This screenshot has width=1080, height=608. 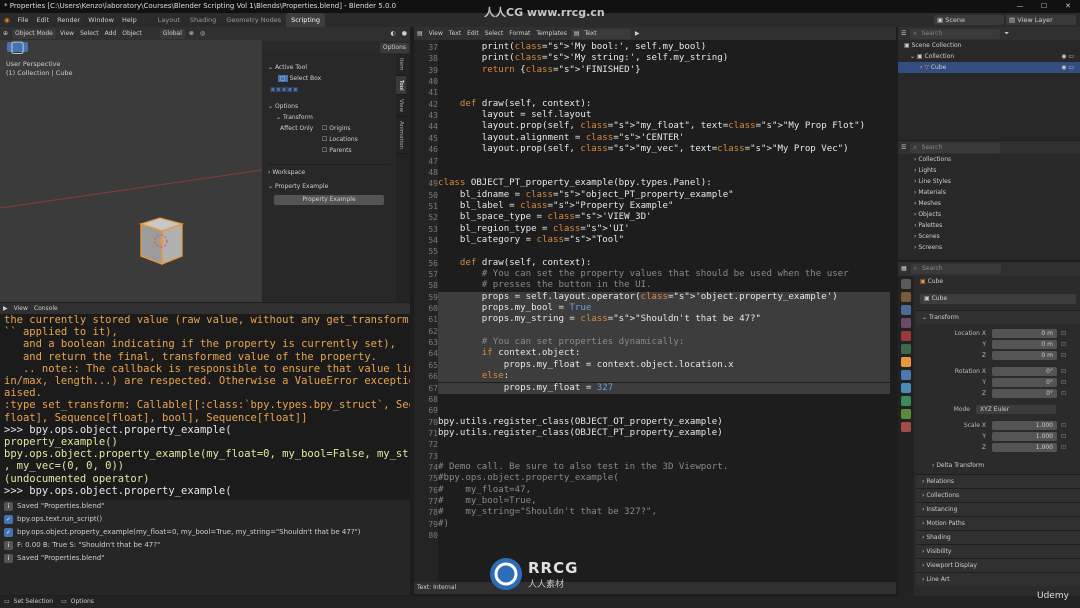 I want to click on properties-section-header: › Visibility, so click(x=998, y=551).